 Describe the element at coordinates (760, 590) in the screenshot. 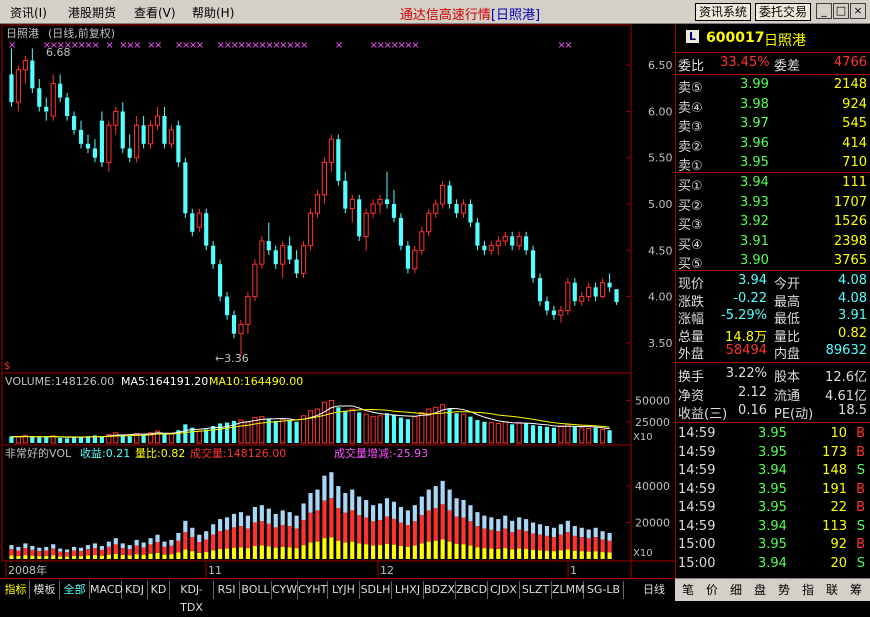

I see `detail-tab: 盘` at that location.